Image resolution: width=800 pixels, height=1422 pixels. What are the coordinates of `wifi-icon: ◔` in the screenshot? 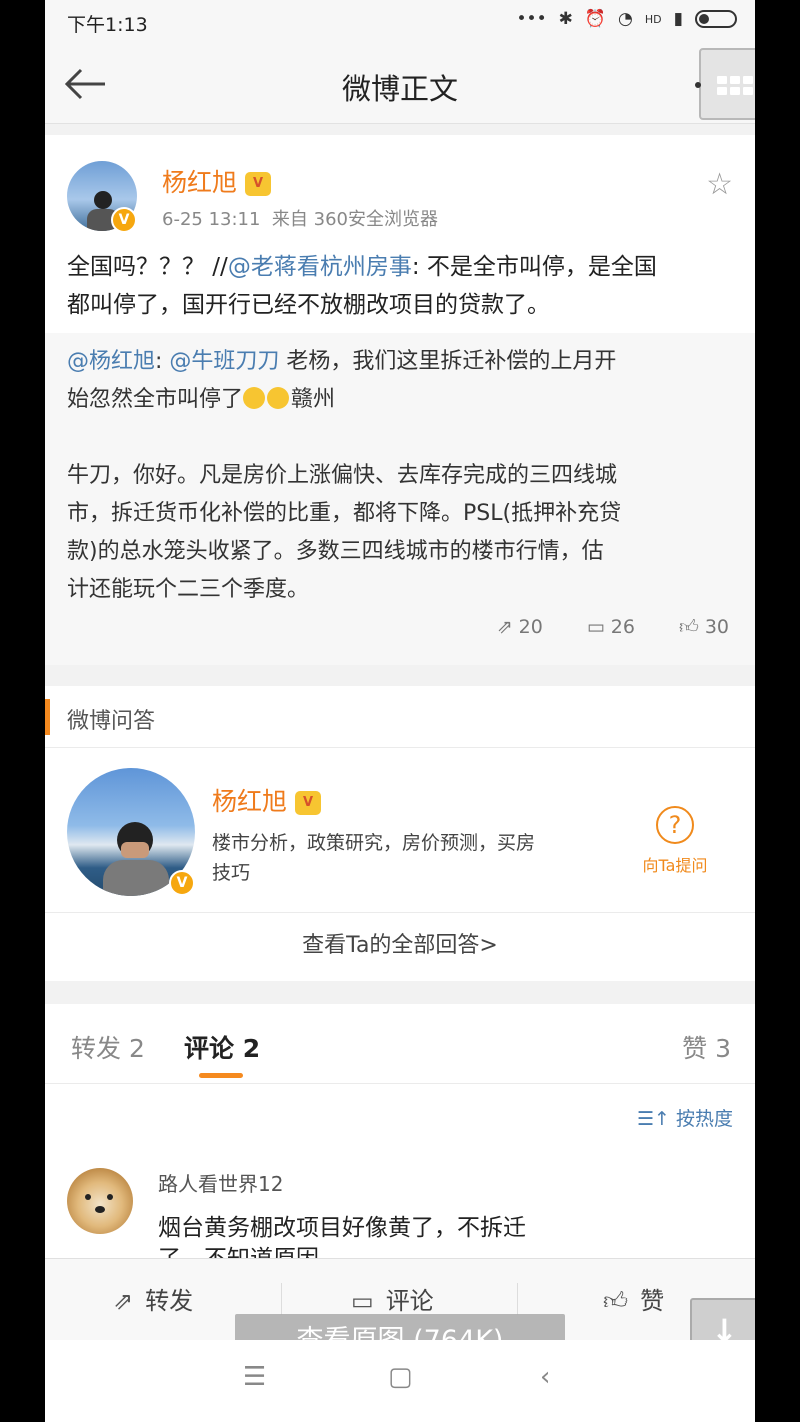 It's located at (625, 19).